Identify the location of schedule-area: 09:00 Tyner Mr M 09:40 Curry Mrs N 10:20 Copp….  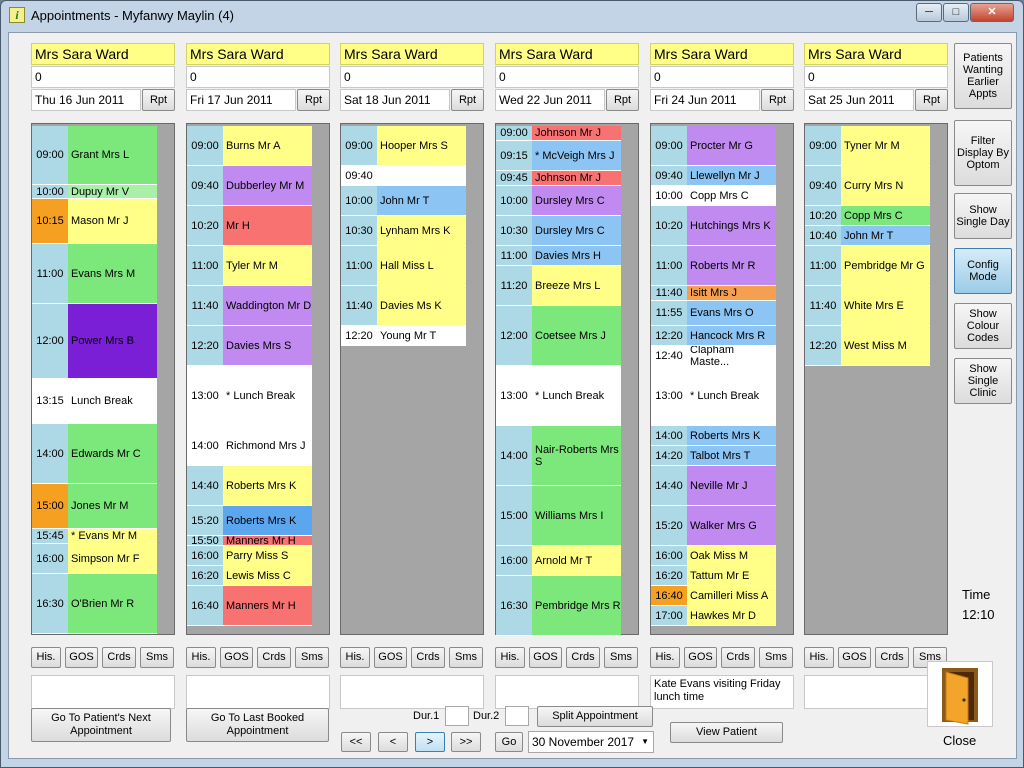
(876, 379).